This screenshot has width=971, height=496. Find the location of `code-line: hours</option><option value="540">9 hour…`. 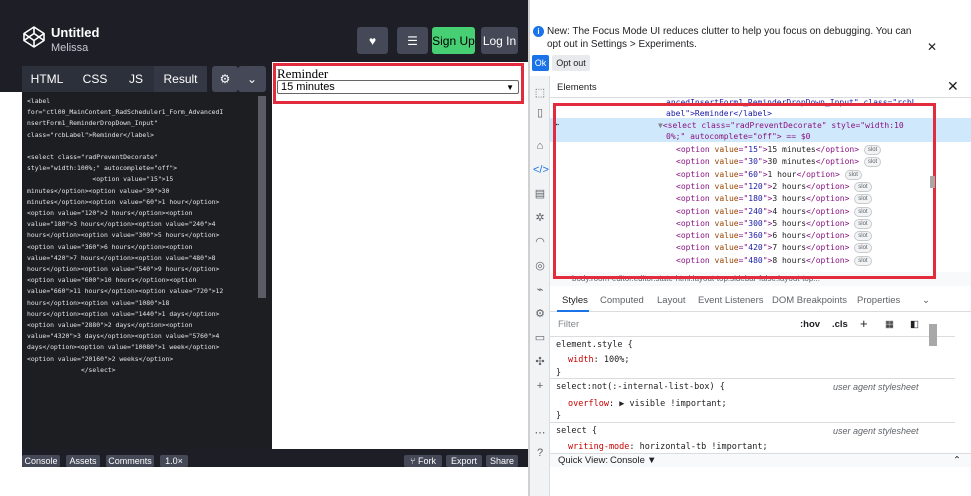

code-line: hours</option><option value="540">9 hour… is located at coordinates (143, 269).